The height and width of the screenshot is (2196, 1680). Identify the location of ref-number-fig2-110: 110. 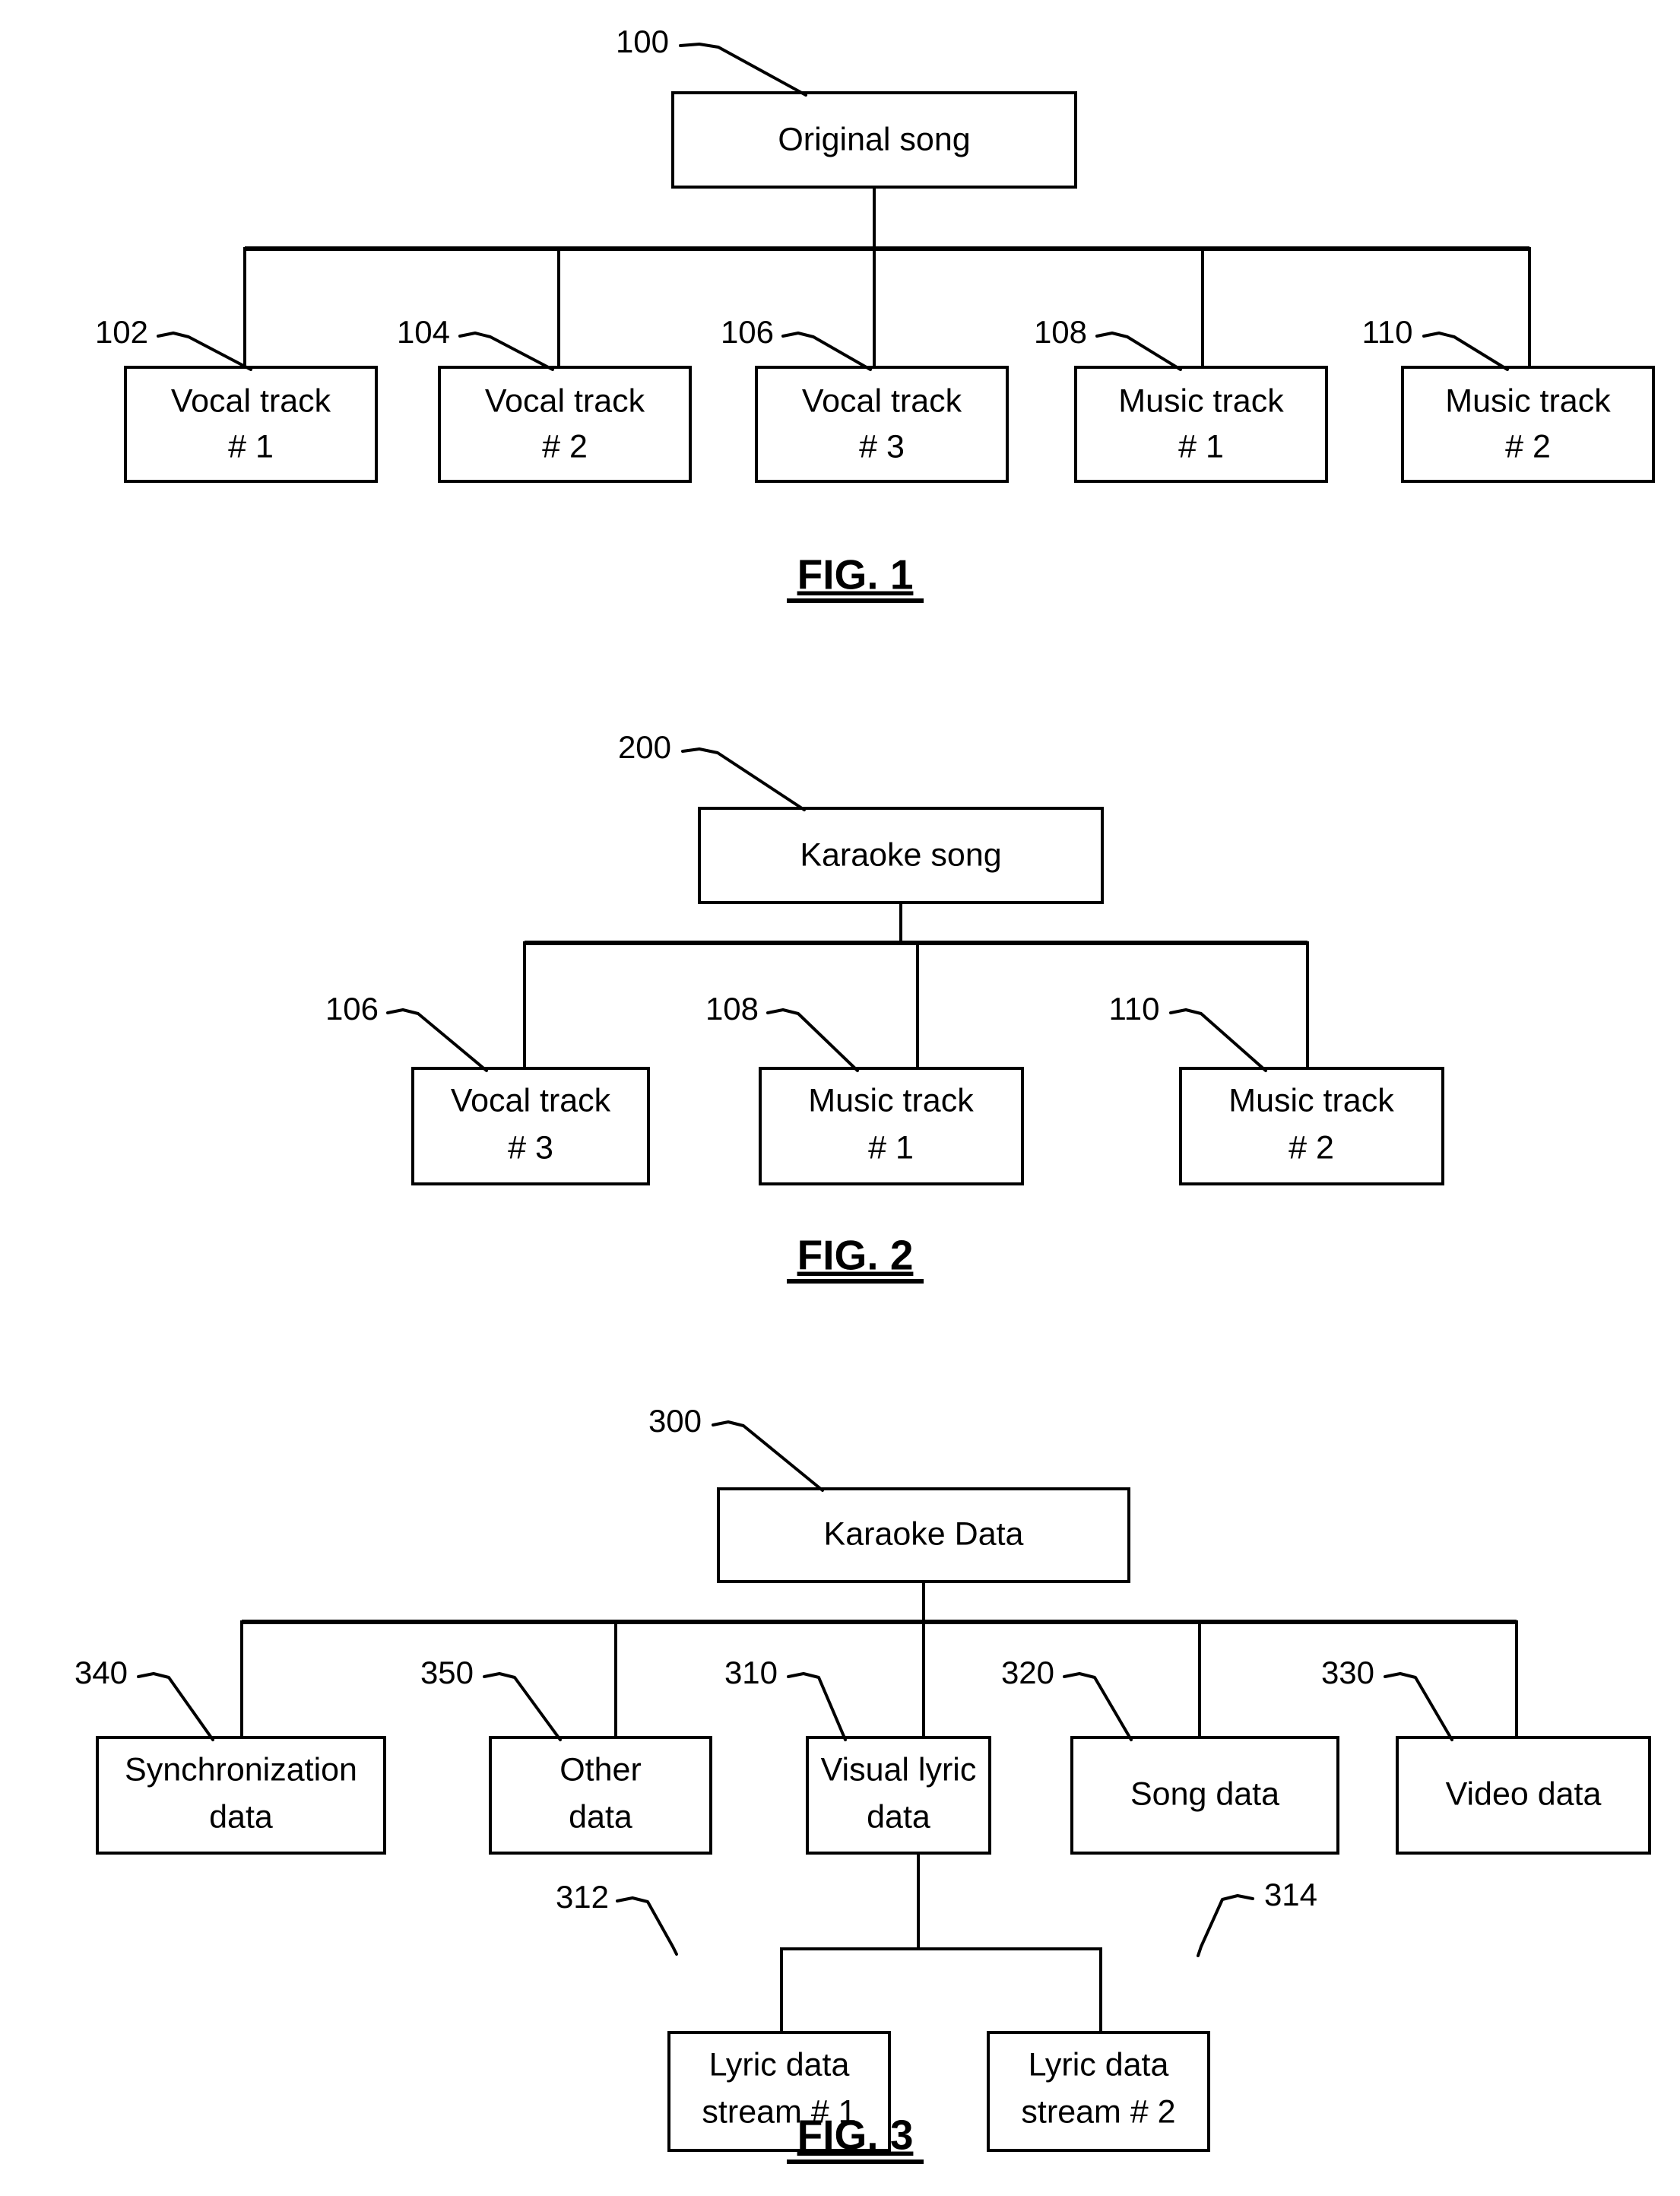
(1134, 1009).